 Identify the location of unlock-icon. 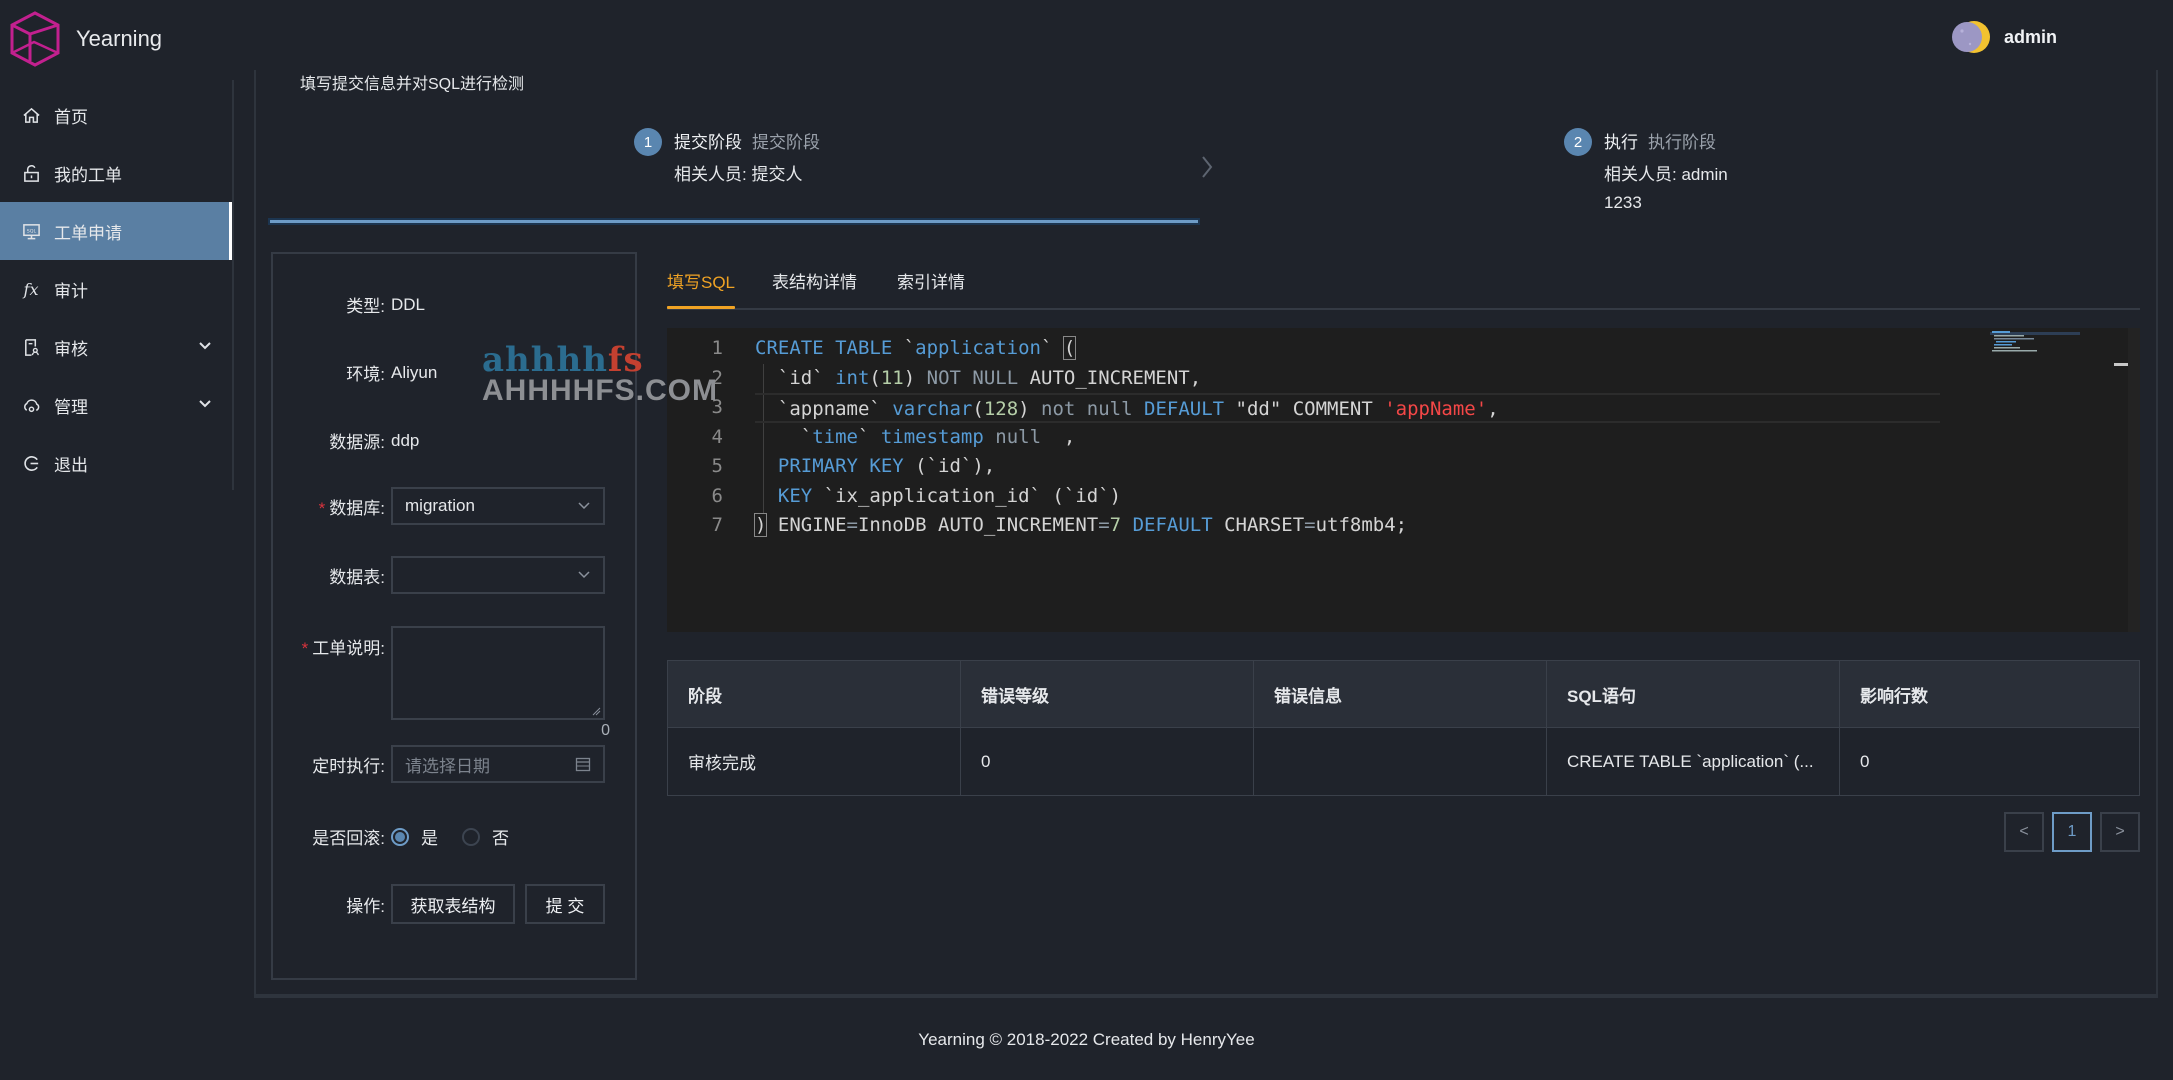
(31, 173).